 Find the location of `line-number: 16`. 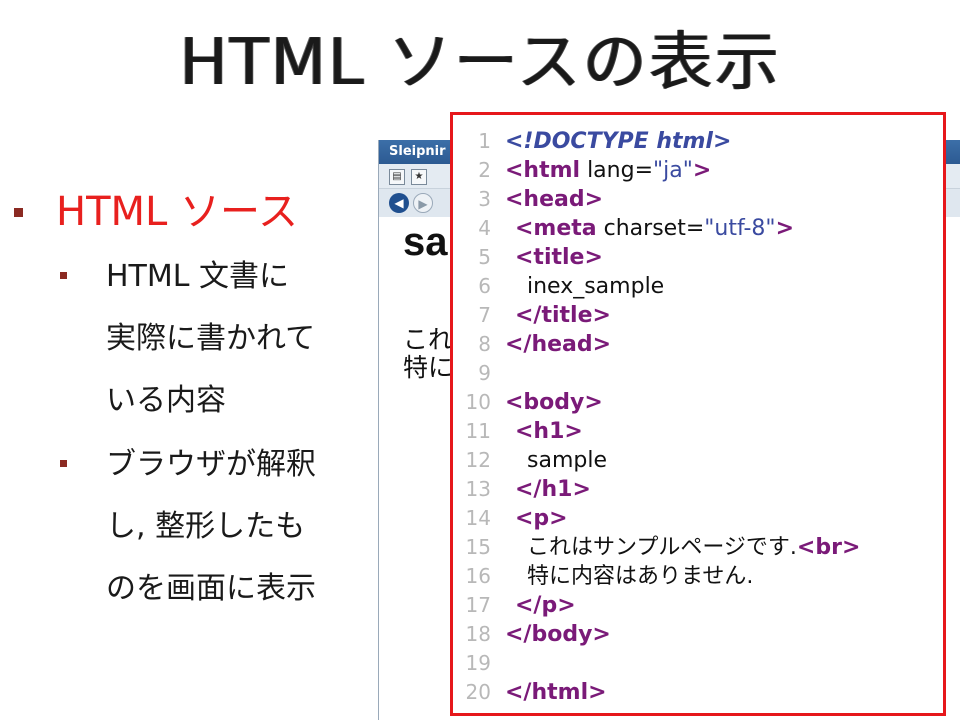

line-number: 16 is located at coordinates (478, 576).